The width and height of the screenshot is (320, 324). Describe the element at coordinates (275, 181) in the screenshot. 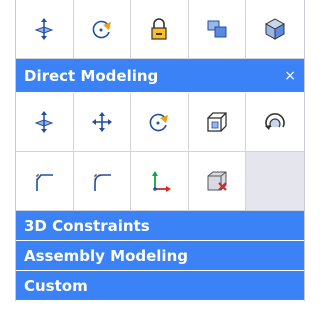

I see `empty-slot` at that location.